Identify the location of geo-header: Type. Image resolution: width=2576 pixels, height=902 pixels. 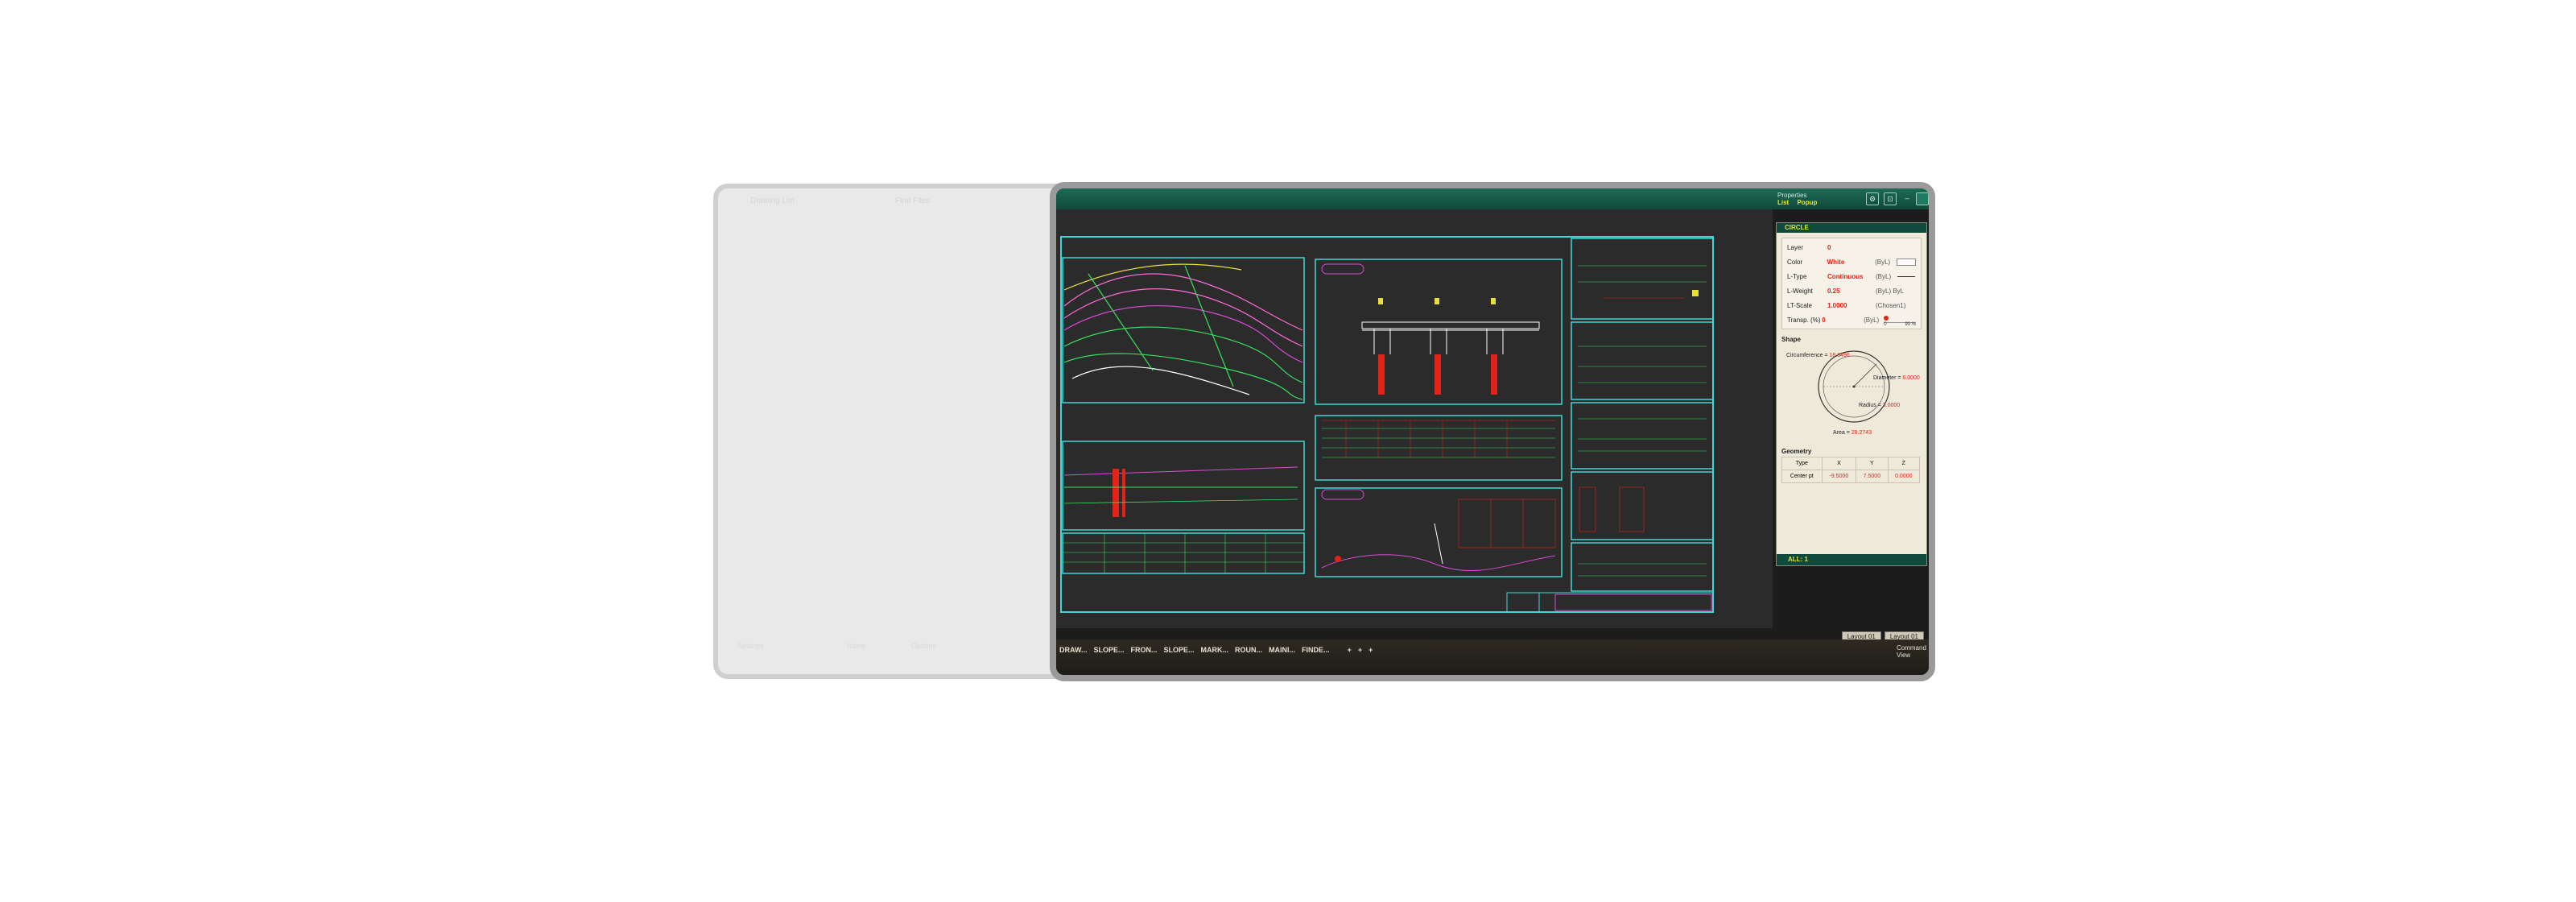
(1802, 463).